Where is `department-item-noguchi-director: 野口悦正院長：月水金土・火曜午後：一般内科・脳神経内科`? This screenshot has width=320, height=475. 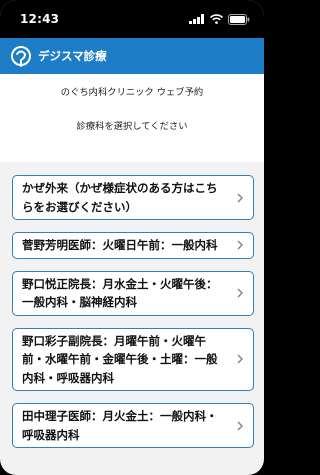 department-item-noguchi-director: 野口悦正院長：月水金土・火曜午後：一般内科・脳神経内科 is located at coordinates (133, 293).